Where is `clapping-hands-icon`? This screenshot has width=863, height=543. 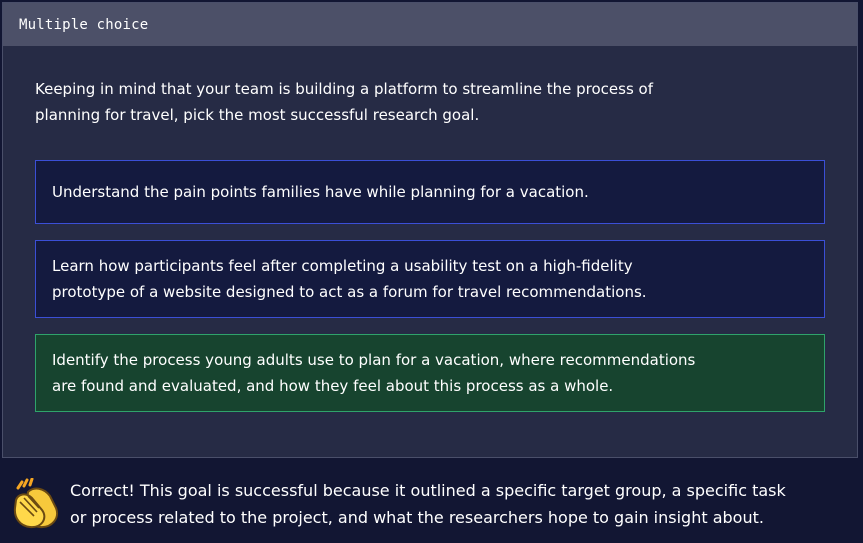 clapping-hands-icon is located at coordinates (35, 503).